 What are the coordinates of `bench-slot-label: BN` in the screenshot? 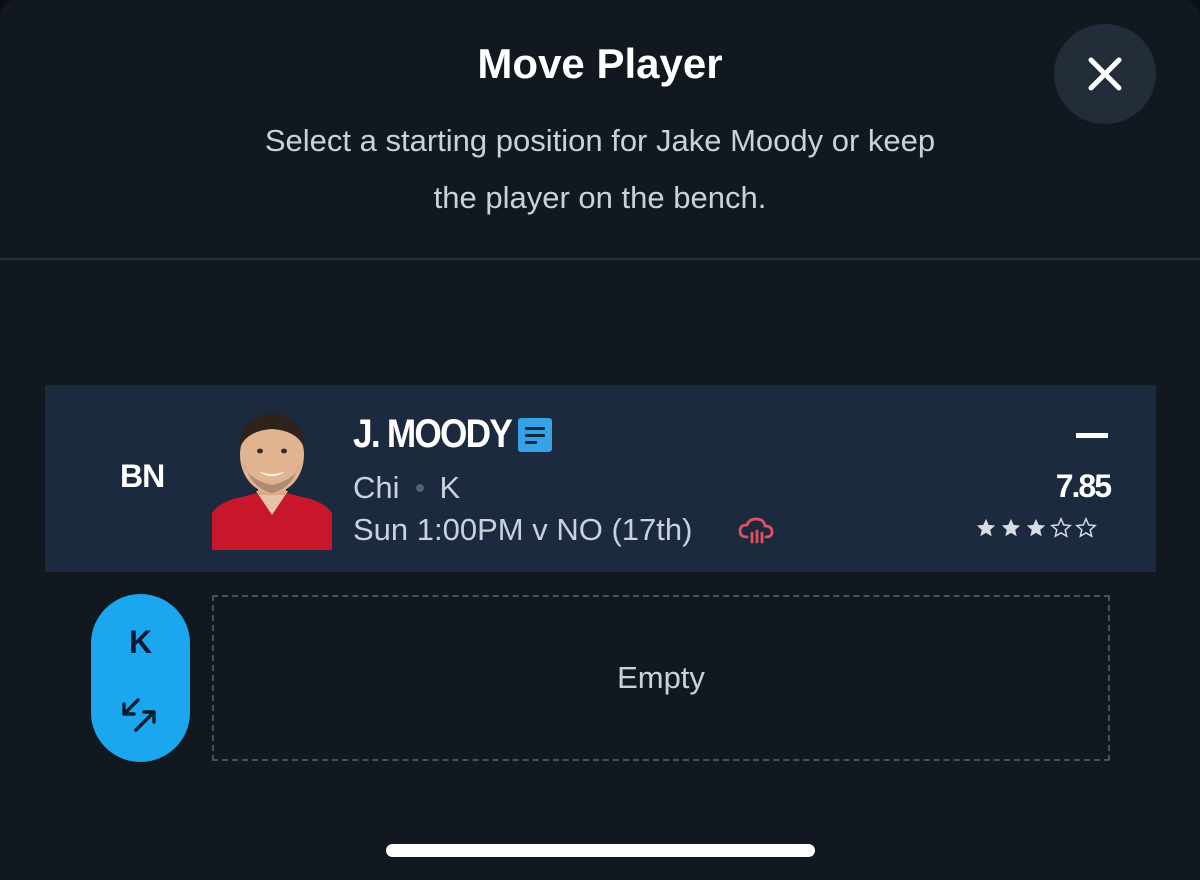 It's located at (142, 476).